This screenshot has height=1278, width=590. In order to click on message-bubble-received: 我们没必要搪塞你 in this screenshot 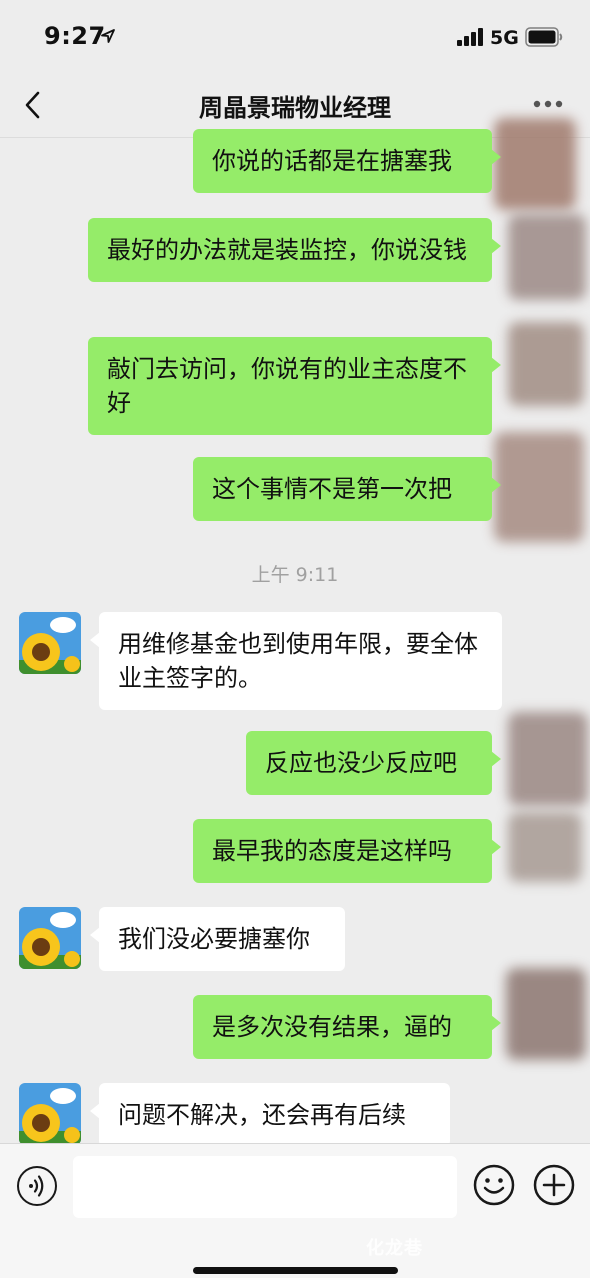, I will do `click(217, 939)`.